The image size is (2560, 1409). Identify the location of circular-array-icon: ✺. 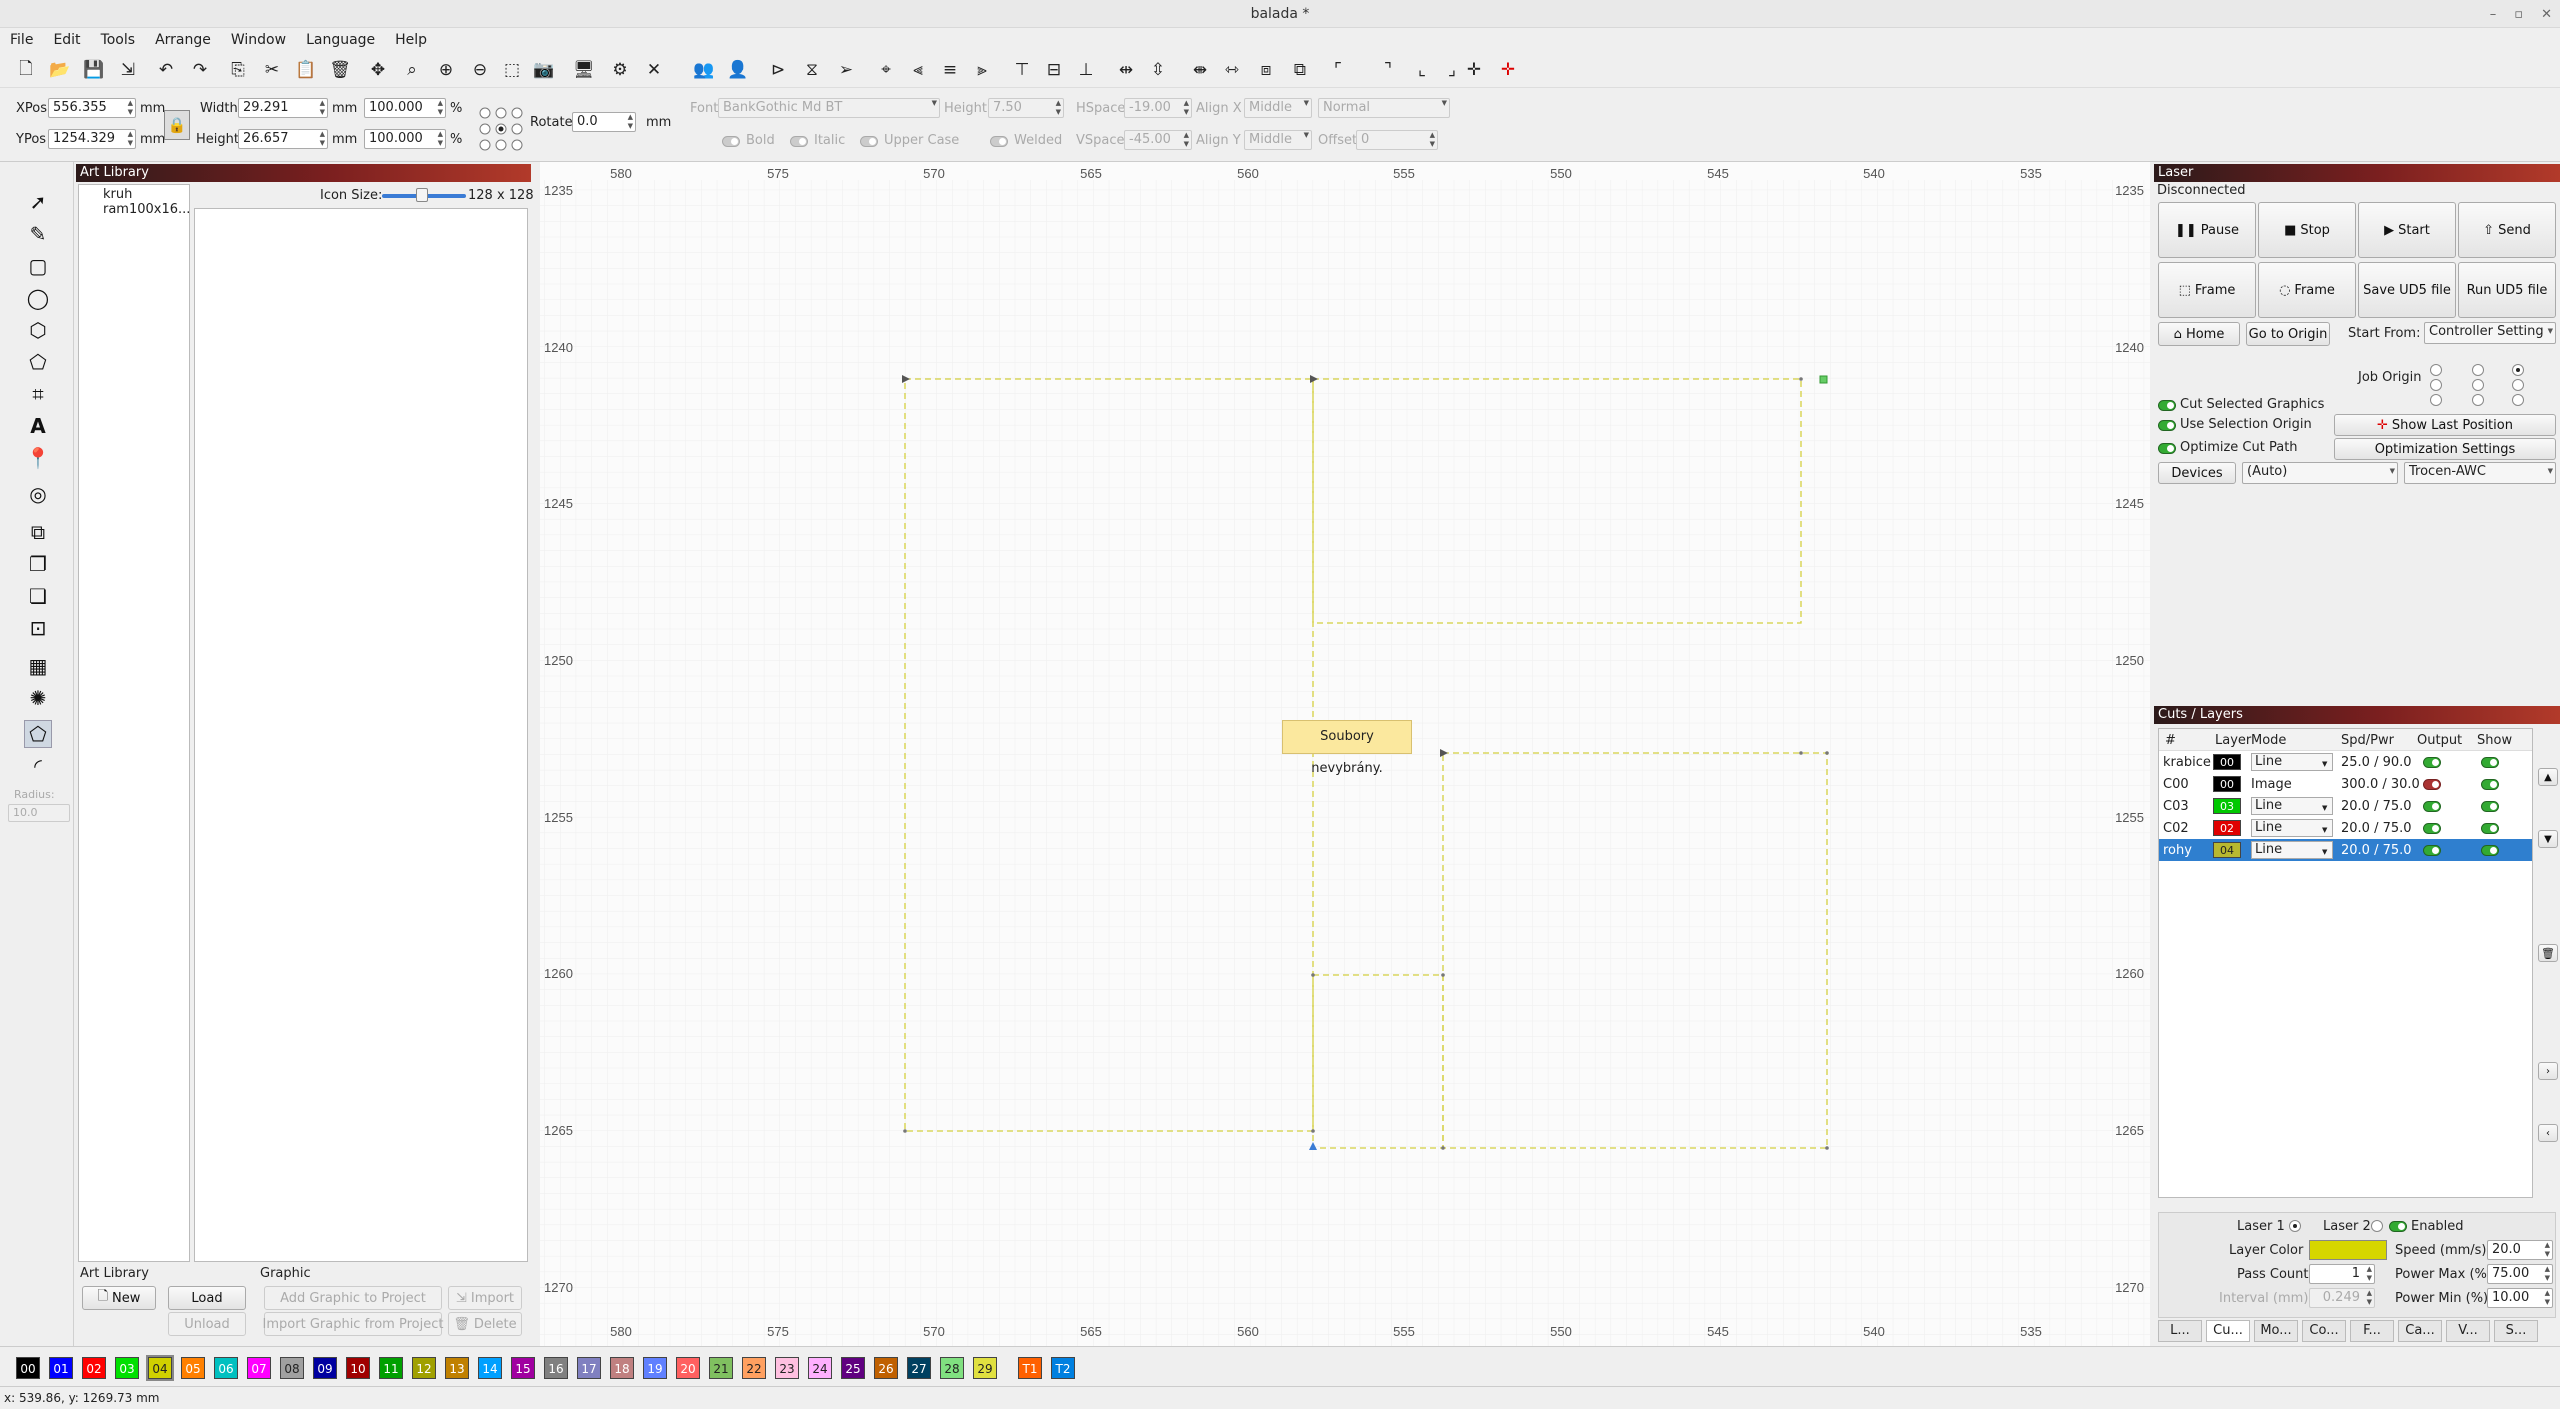
(38, 698).